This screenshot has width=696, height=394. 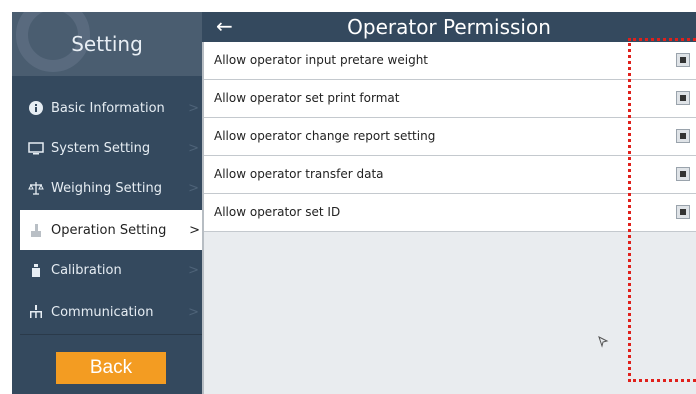 What do you see at coordinates (307, 98) in the screenshot?
I see `permission-label: Allow operator set print format` at bounding box center [307, 98].